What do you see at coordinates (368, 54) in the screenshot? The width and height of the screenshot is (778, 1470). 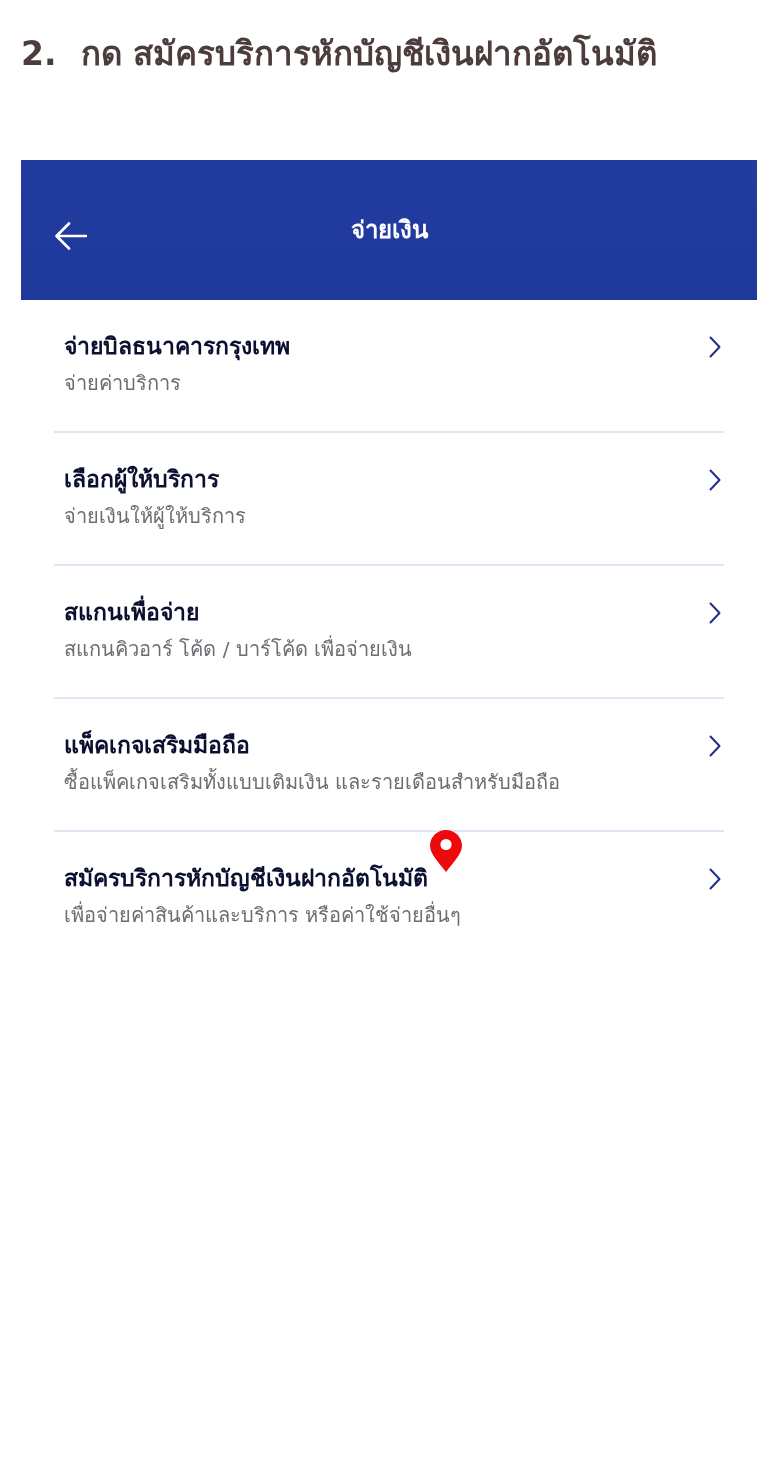 I see `instruction-text: กด สมัครบริการหักบัญชีเงินฝากอัตโนมัติ` at bounding box center [368, 54].